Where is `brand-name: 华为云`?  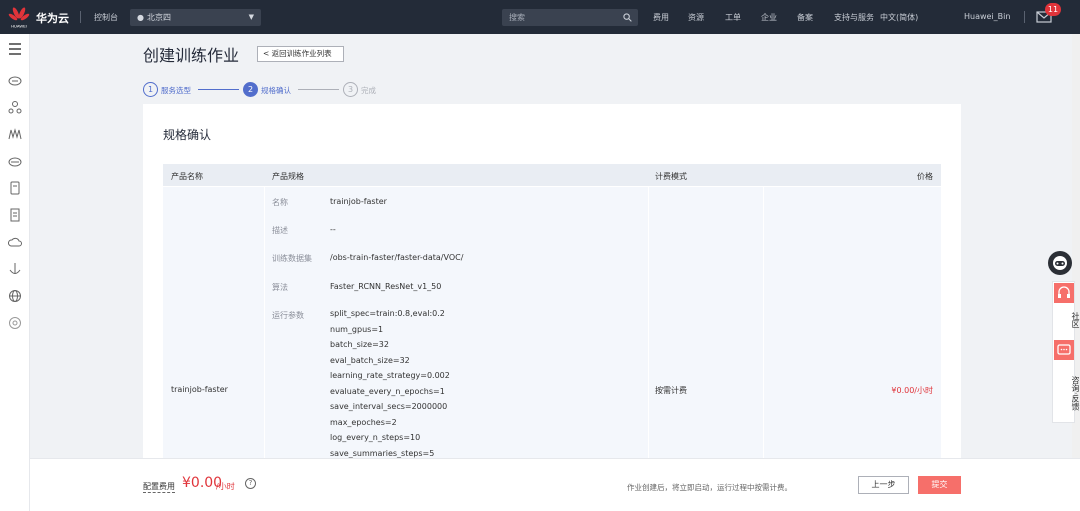 brand-name: 华为云 is located at coordinates (52, 18).